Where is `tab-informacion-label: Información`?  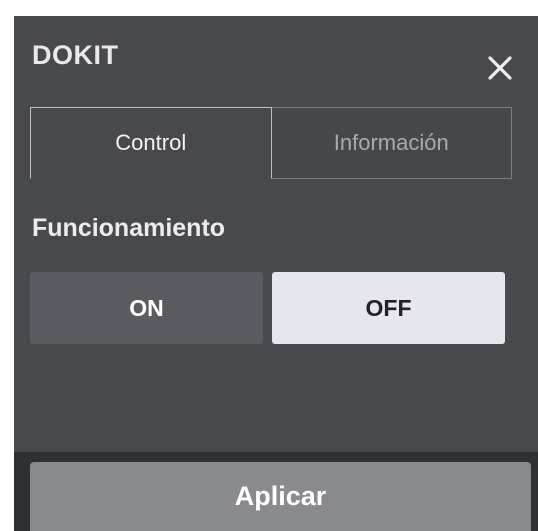
tab-informacion-label: Información is located at coordinates (391, 142).